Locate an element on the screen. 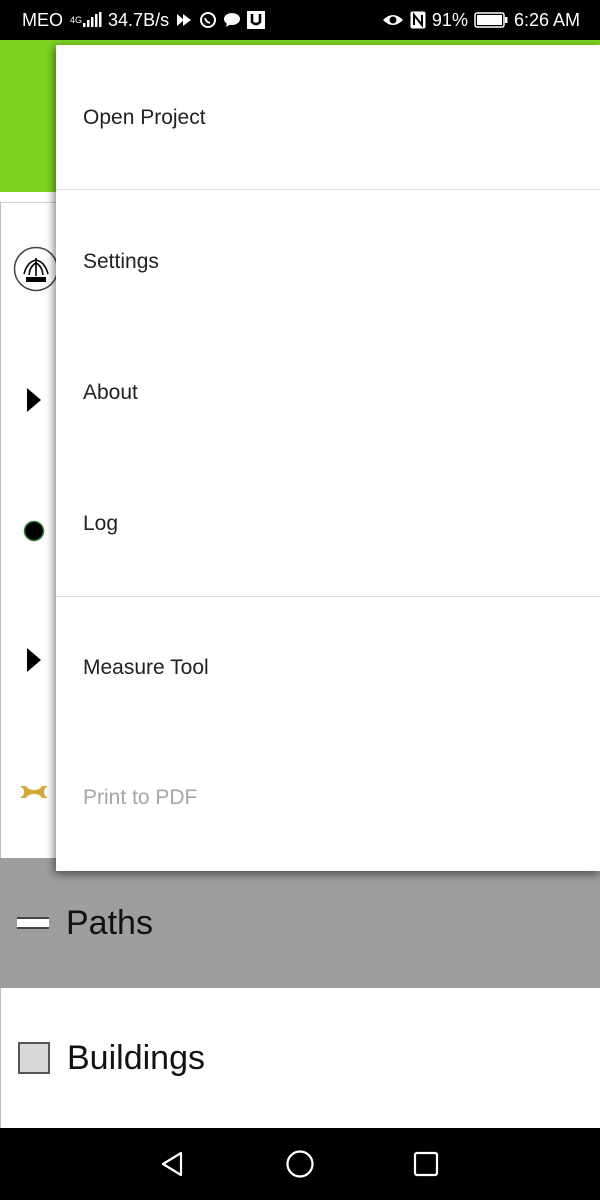  network-type: 4G is located at coordinates (76, 20).